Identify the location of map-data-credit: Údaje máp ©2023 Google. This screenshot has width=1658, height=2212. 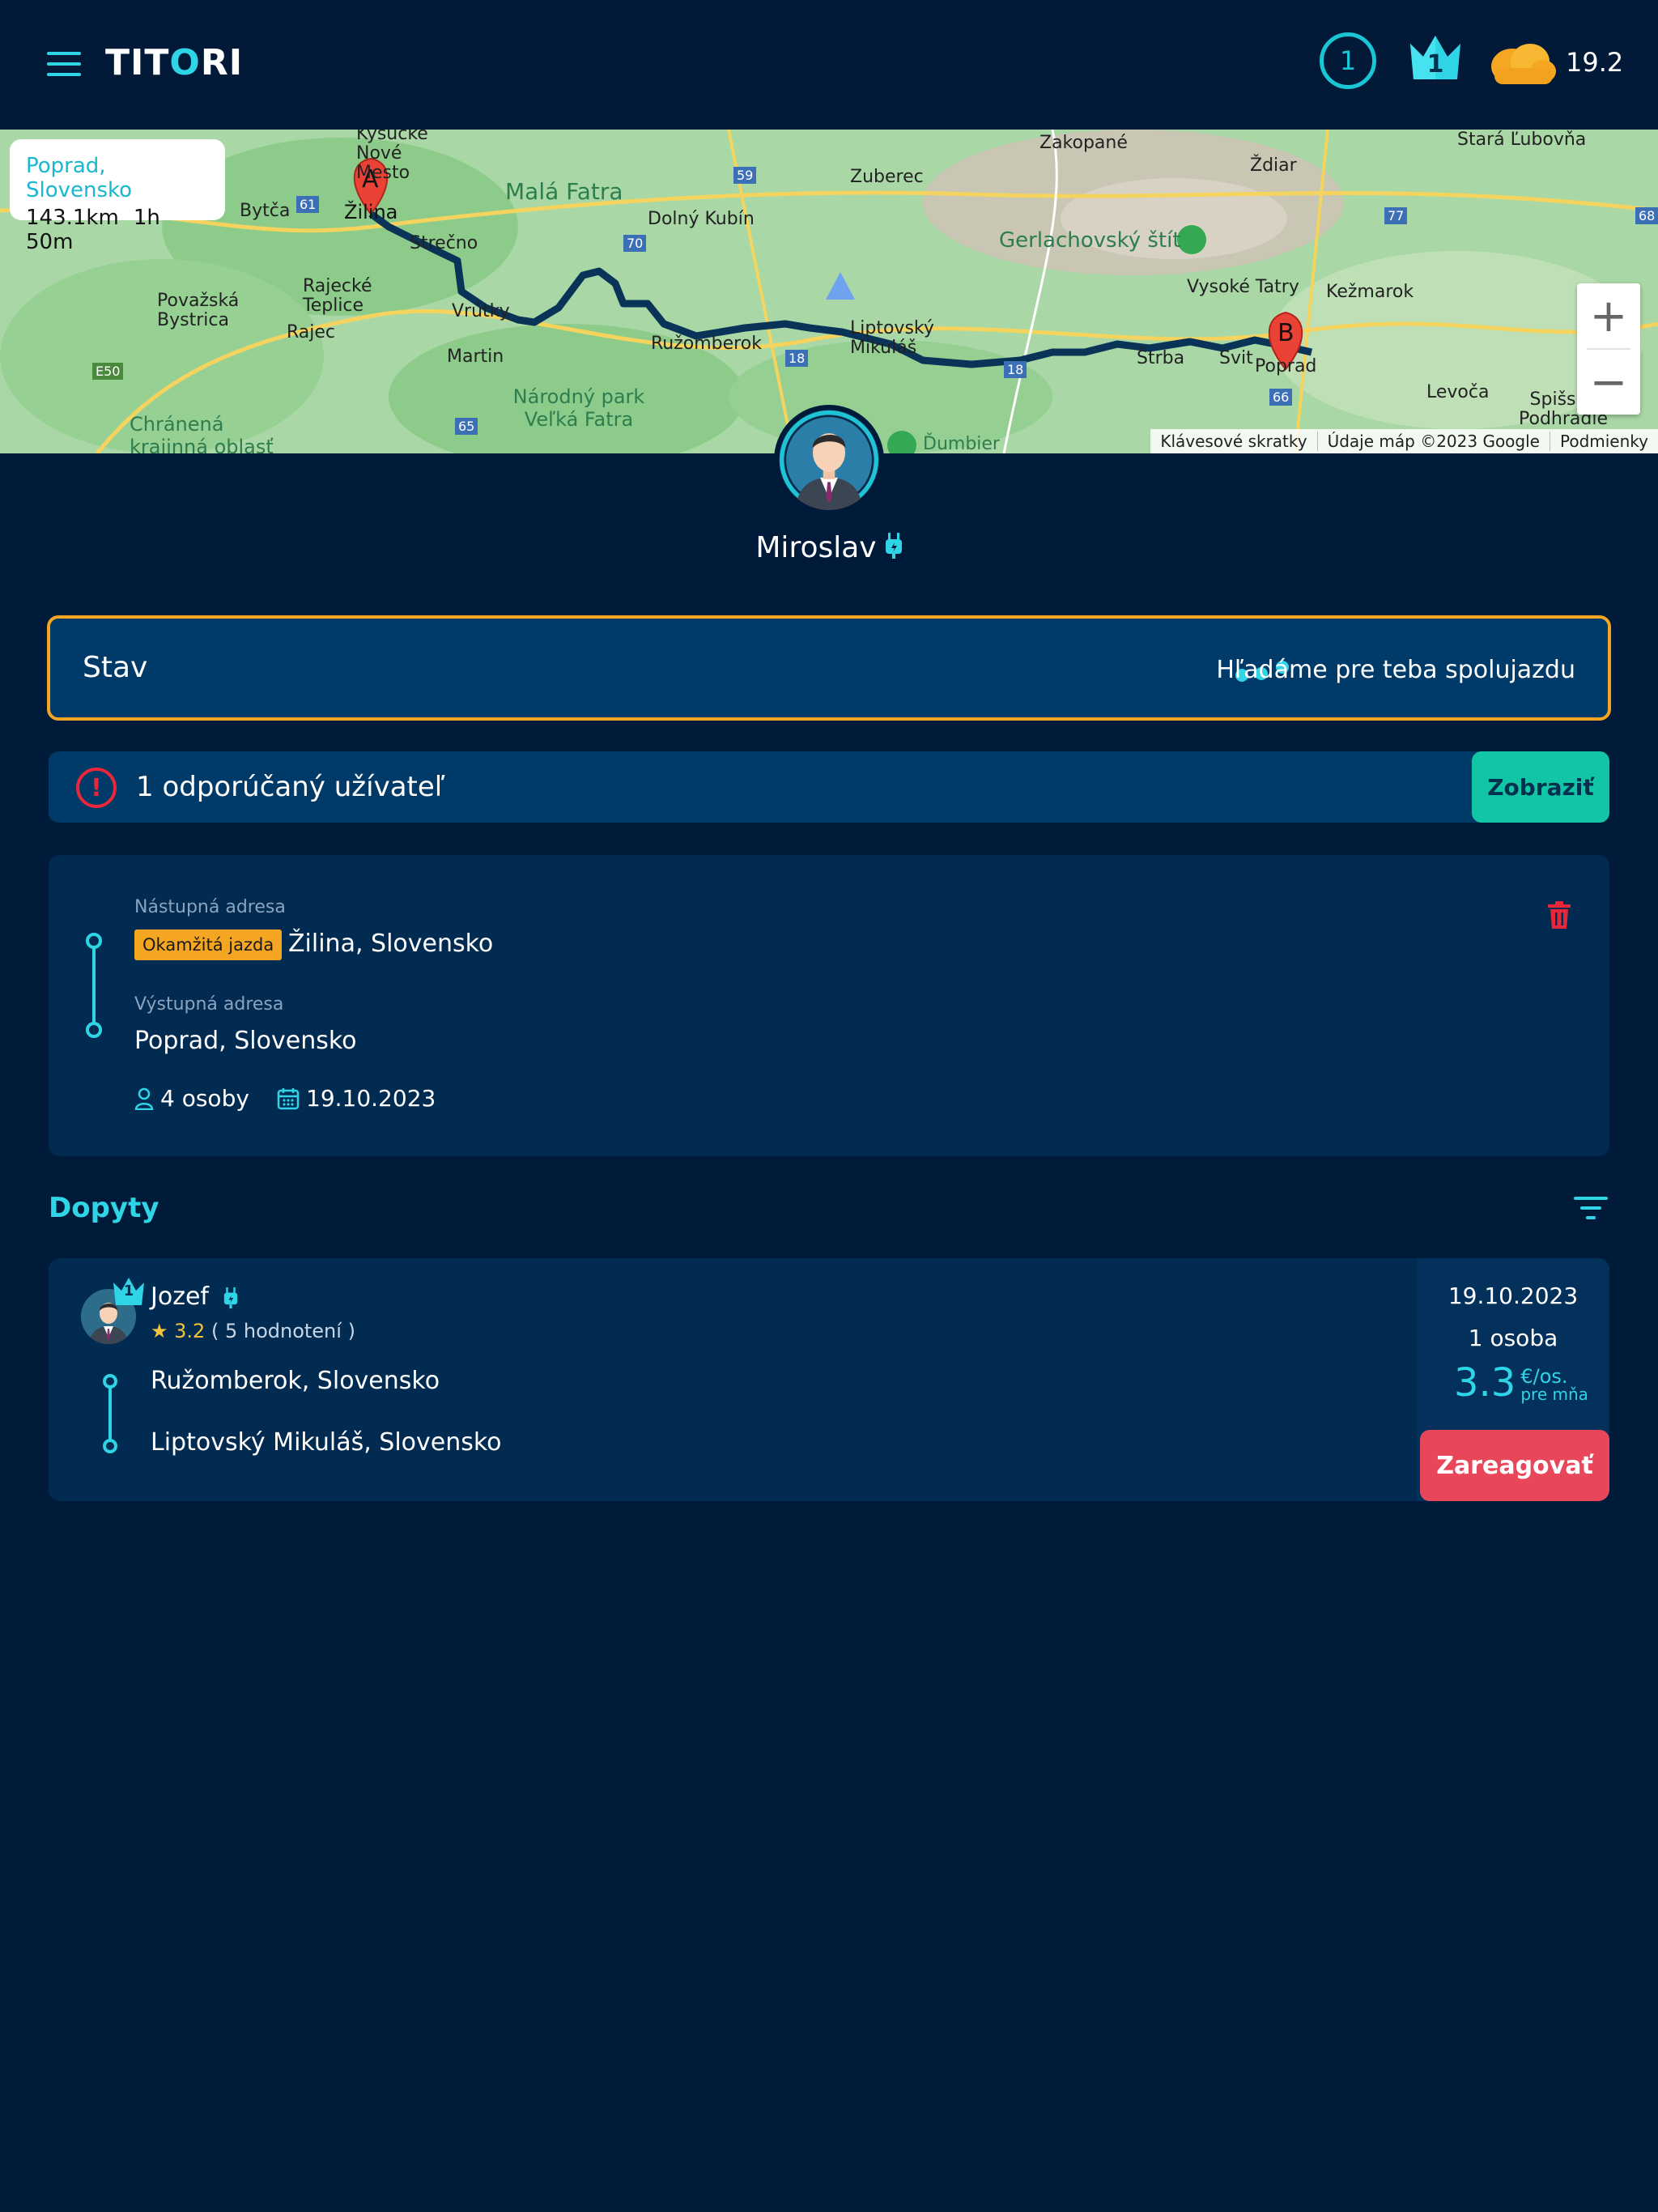
(1433, 442).